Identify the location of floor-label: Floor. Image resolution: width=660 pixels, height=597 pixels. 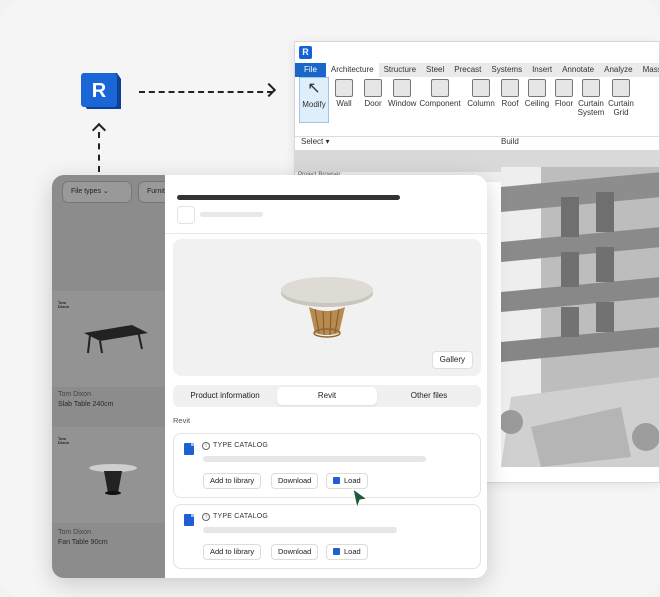
(564, 103).